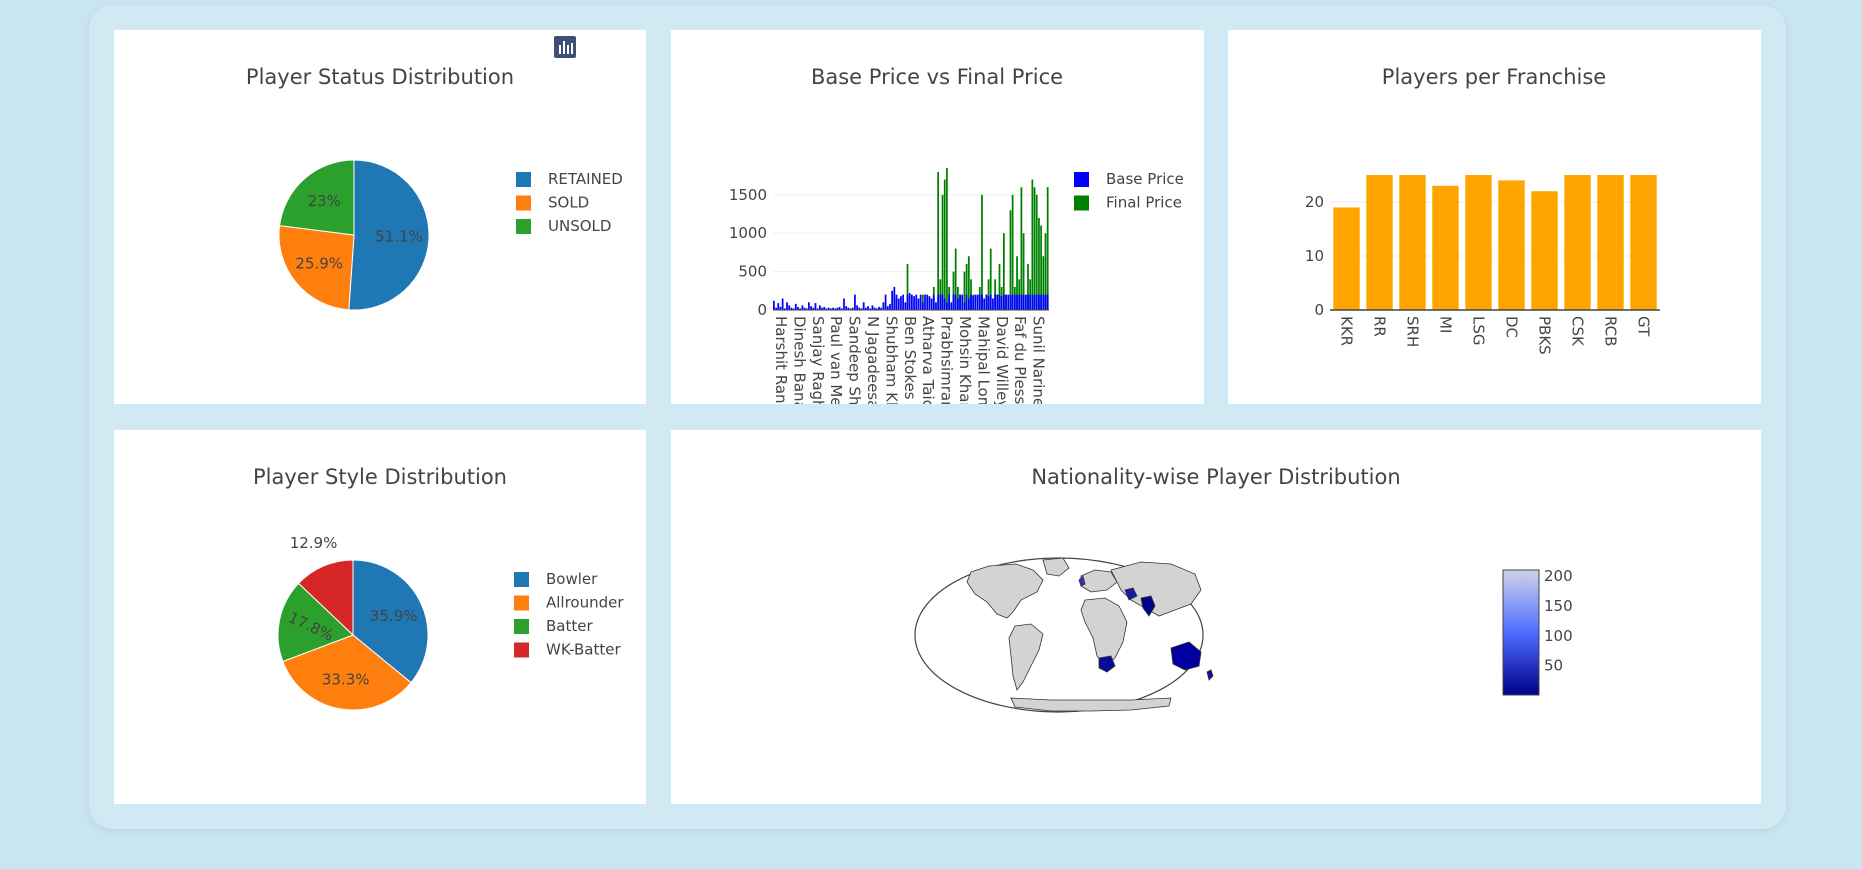  I want to click on country-antarctica, so click(1091, 704).